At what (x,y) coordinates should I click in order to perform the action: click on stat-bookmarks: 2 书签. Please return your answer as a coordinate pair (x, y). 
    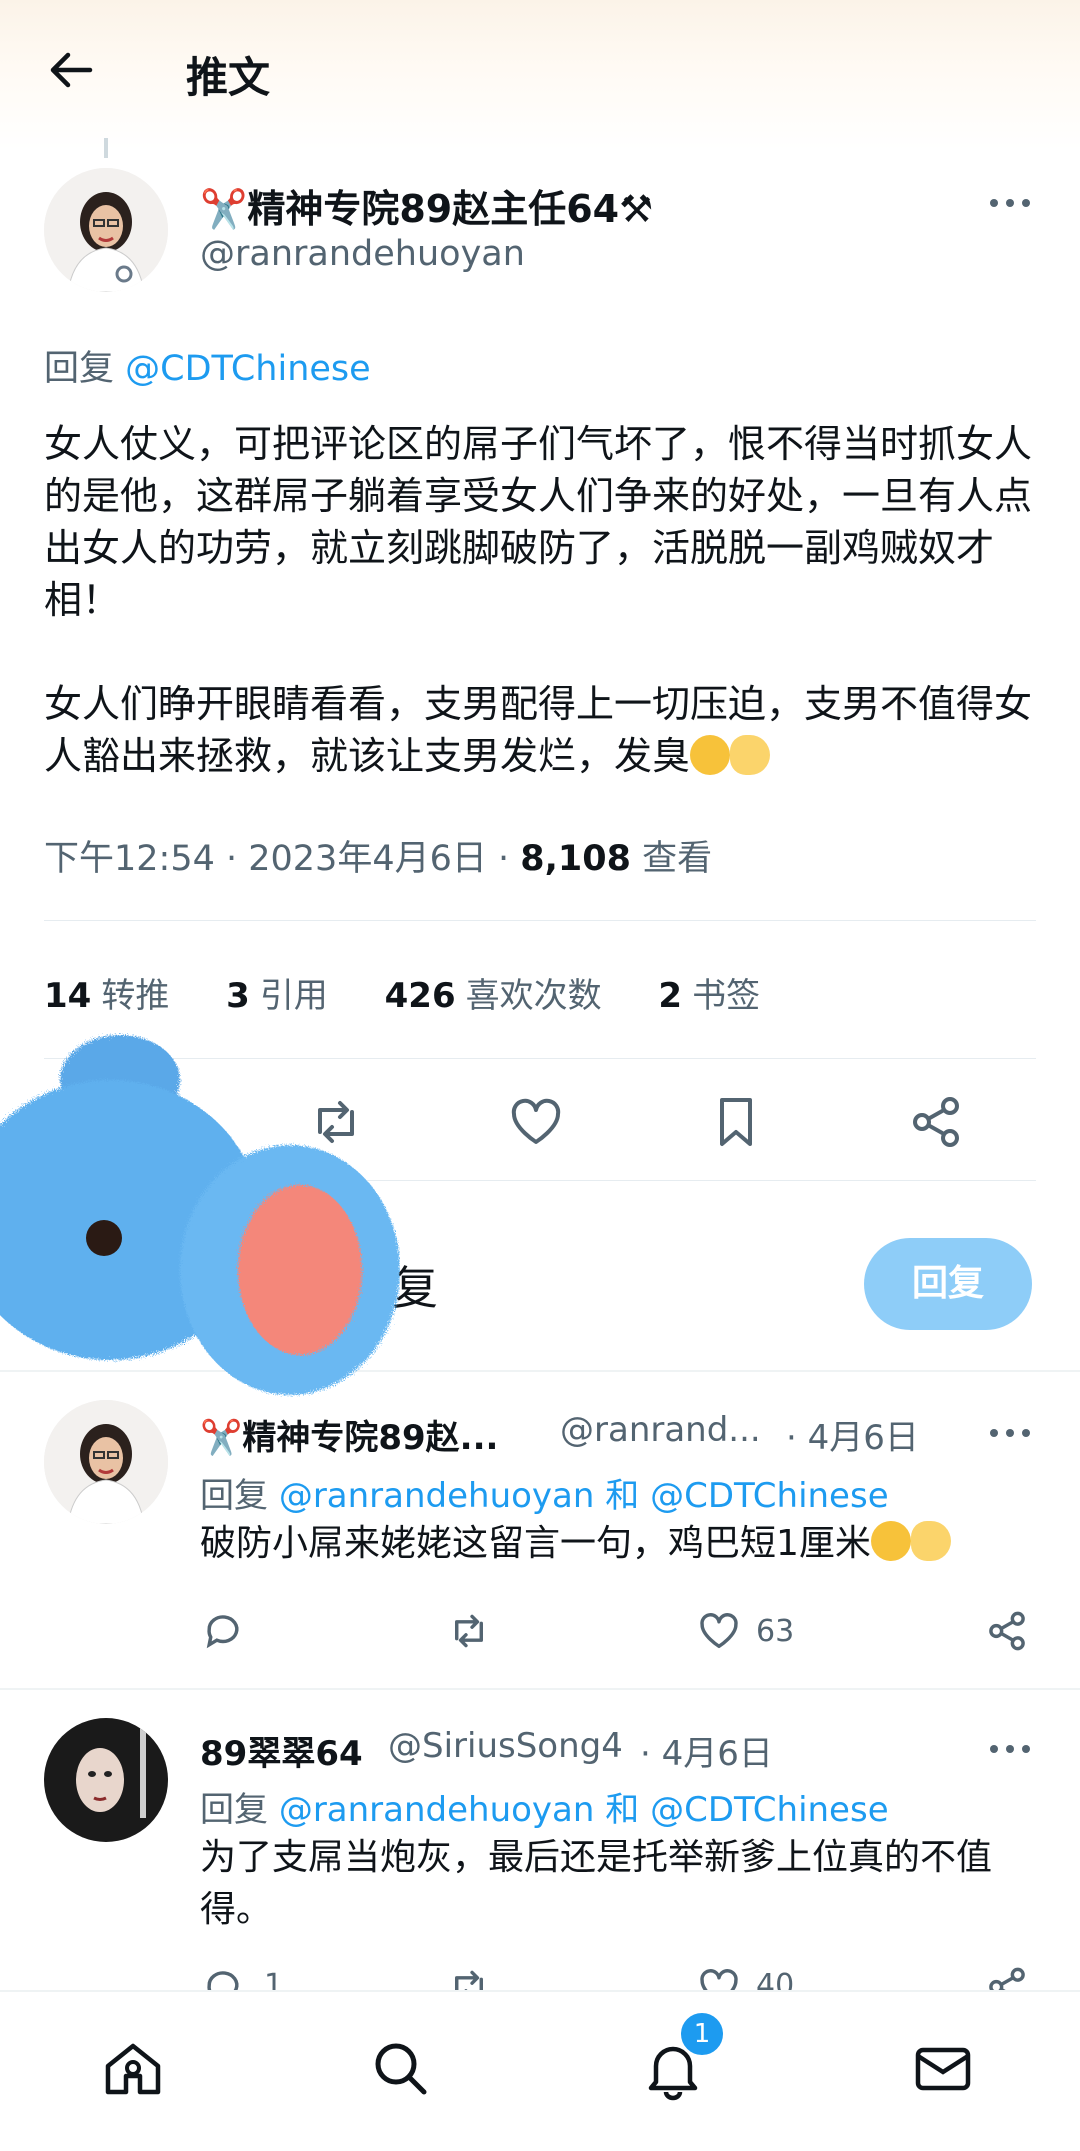
    Looking at the image, I should click on (709, 996).